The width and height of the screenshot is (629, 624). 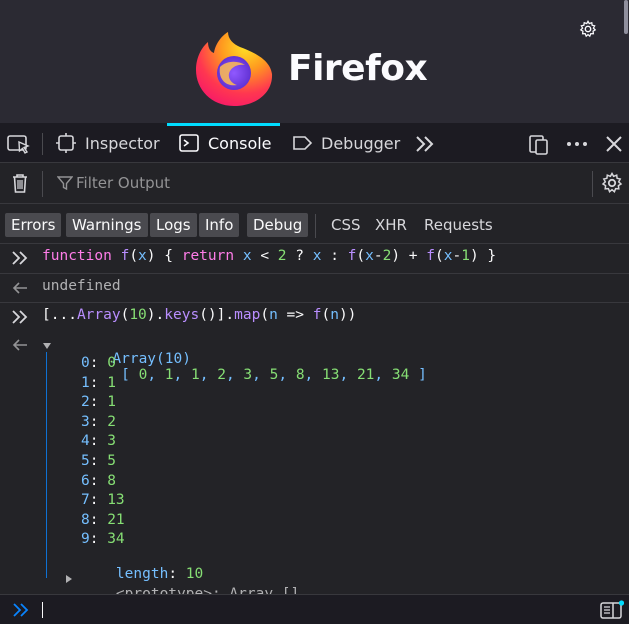 I want to click on category-xhr-button: XHR, so click(x=391, y=225).